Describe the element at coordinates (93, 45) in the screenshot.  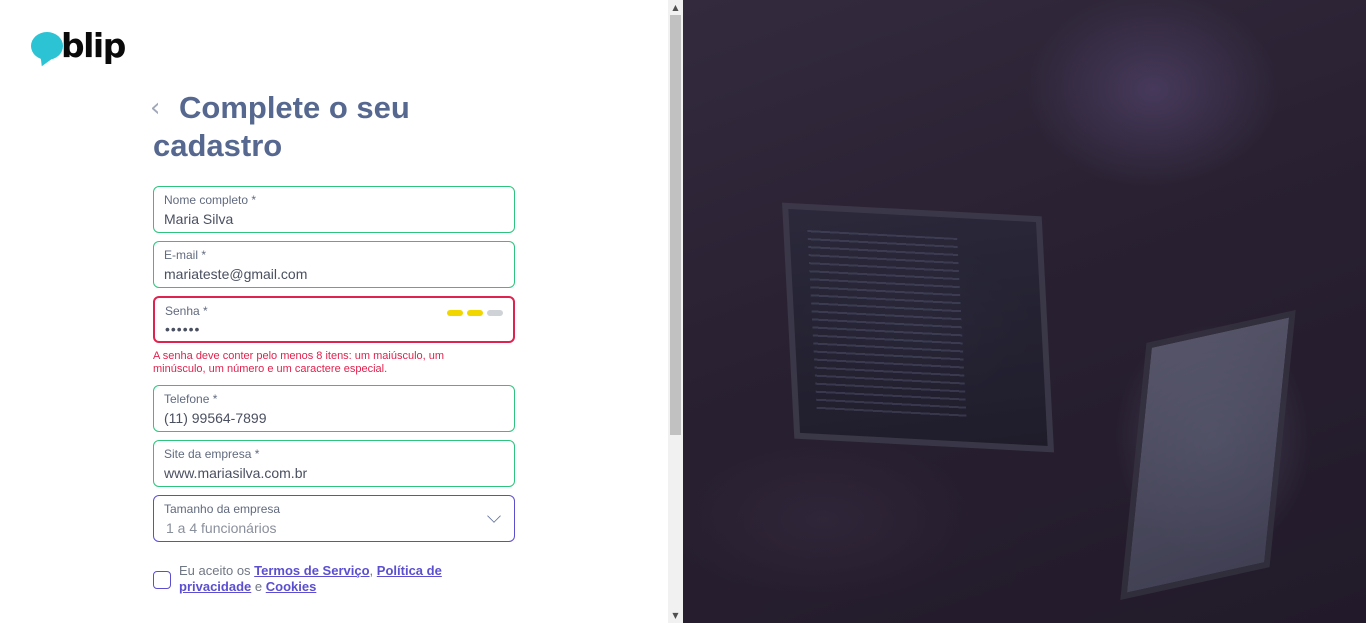
I see `logo-text: blip` at that location.